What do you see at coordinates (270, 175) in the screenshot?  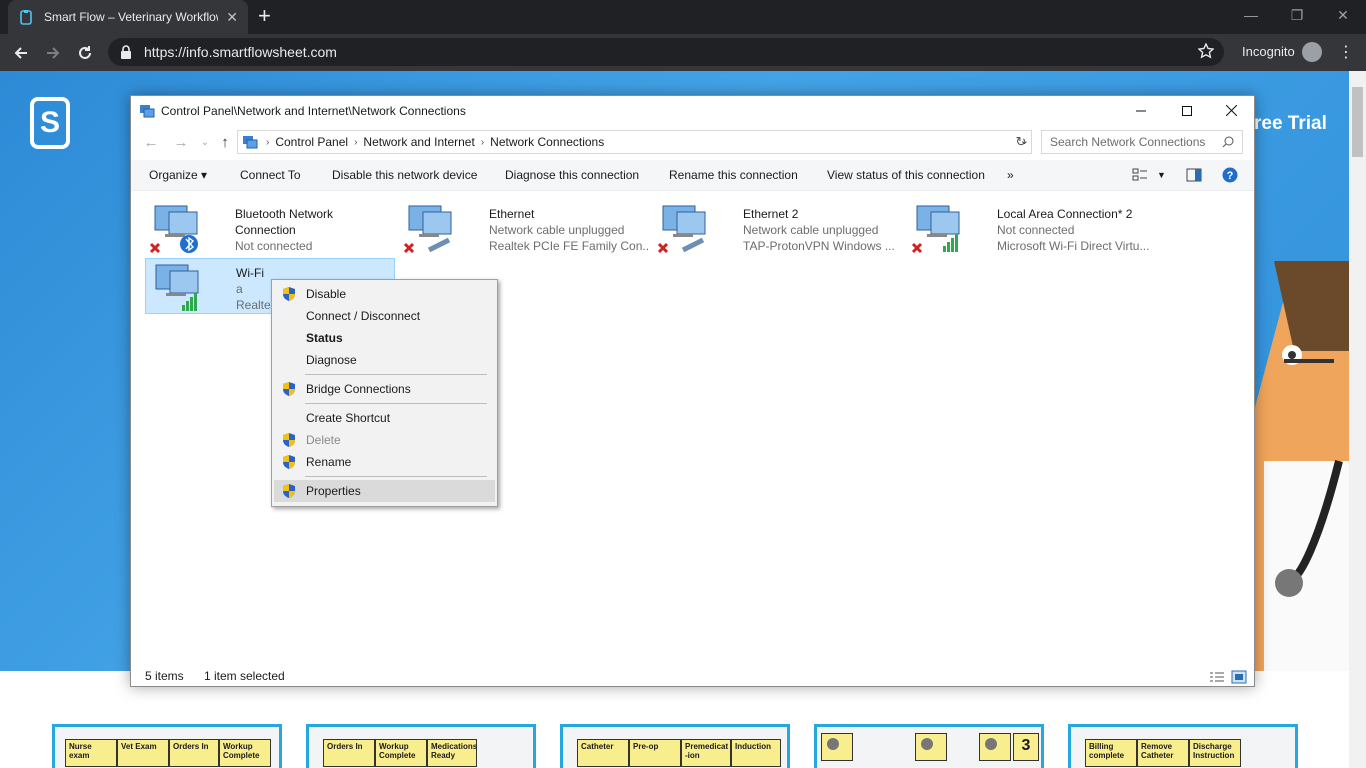 I see `connect-to-button: Connect To` at bounding box center [270, 175].